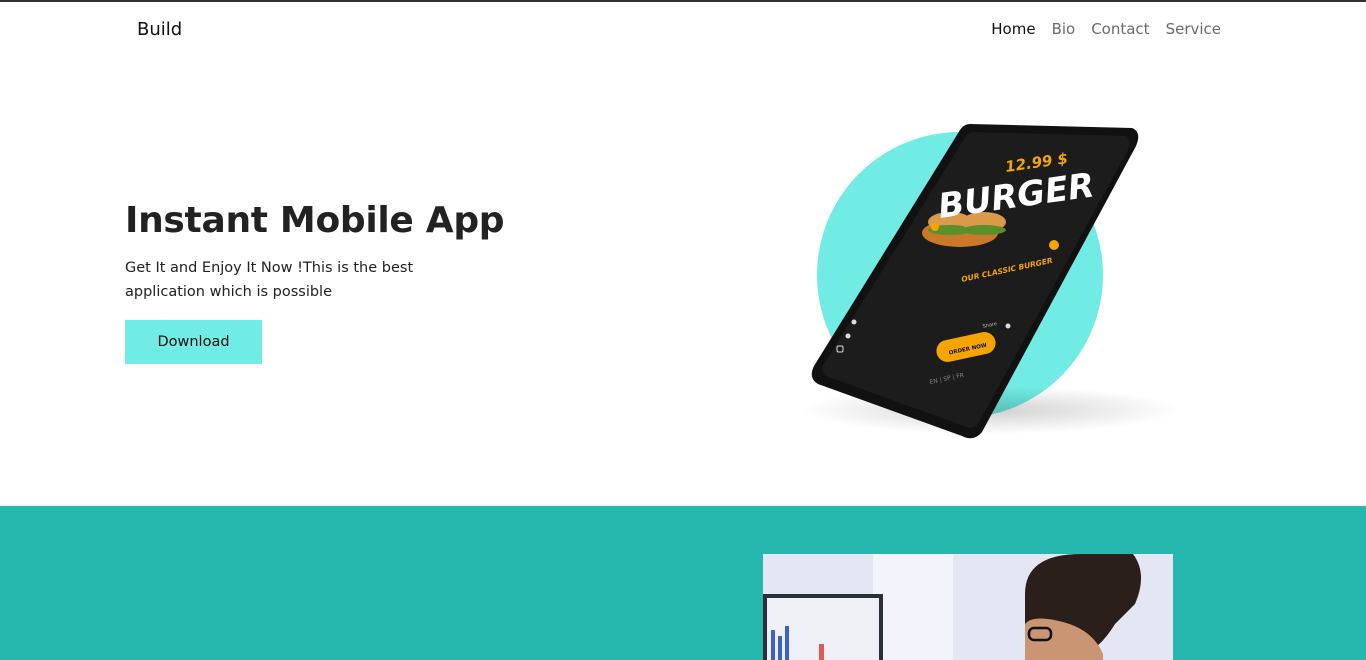 The width and height of the screenshot is (1366, 660). Describe the element at coordinates (193, 342) in the screenshot. I see `download-button: Download` at that location.